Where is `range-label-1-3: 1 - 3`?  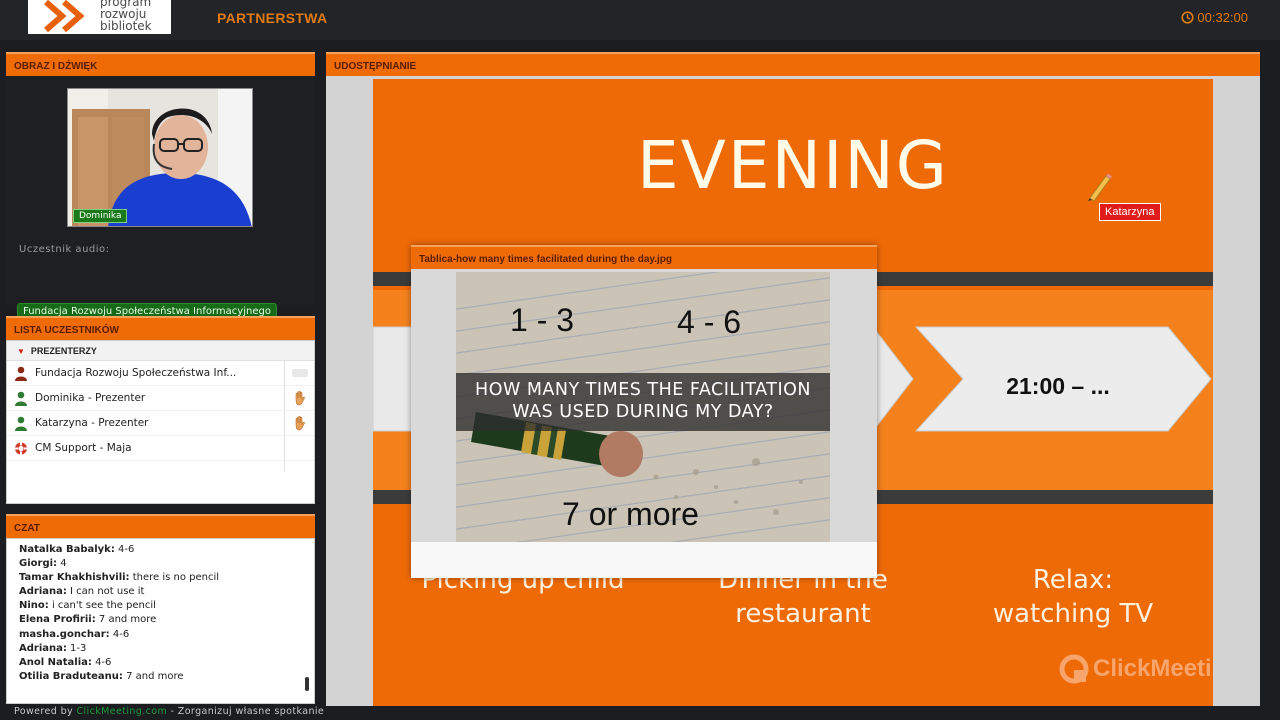 range-label-1-3: 1 - 3 is located at coordinates (542, 320).